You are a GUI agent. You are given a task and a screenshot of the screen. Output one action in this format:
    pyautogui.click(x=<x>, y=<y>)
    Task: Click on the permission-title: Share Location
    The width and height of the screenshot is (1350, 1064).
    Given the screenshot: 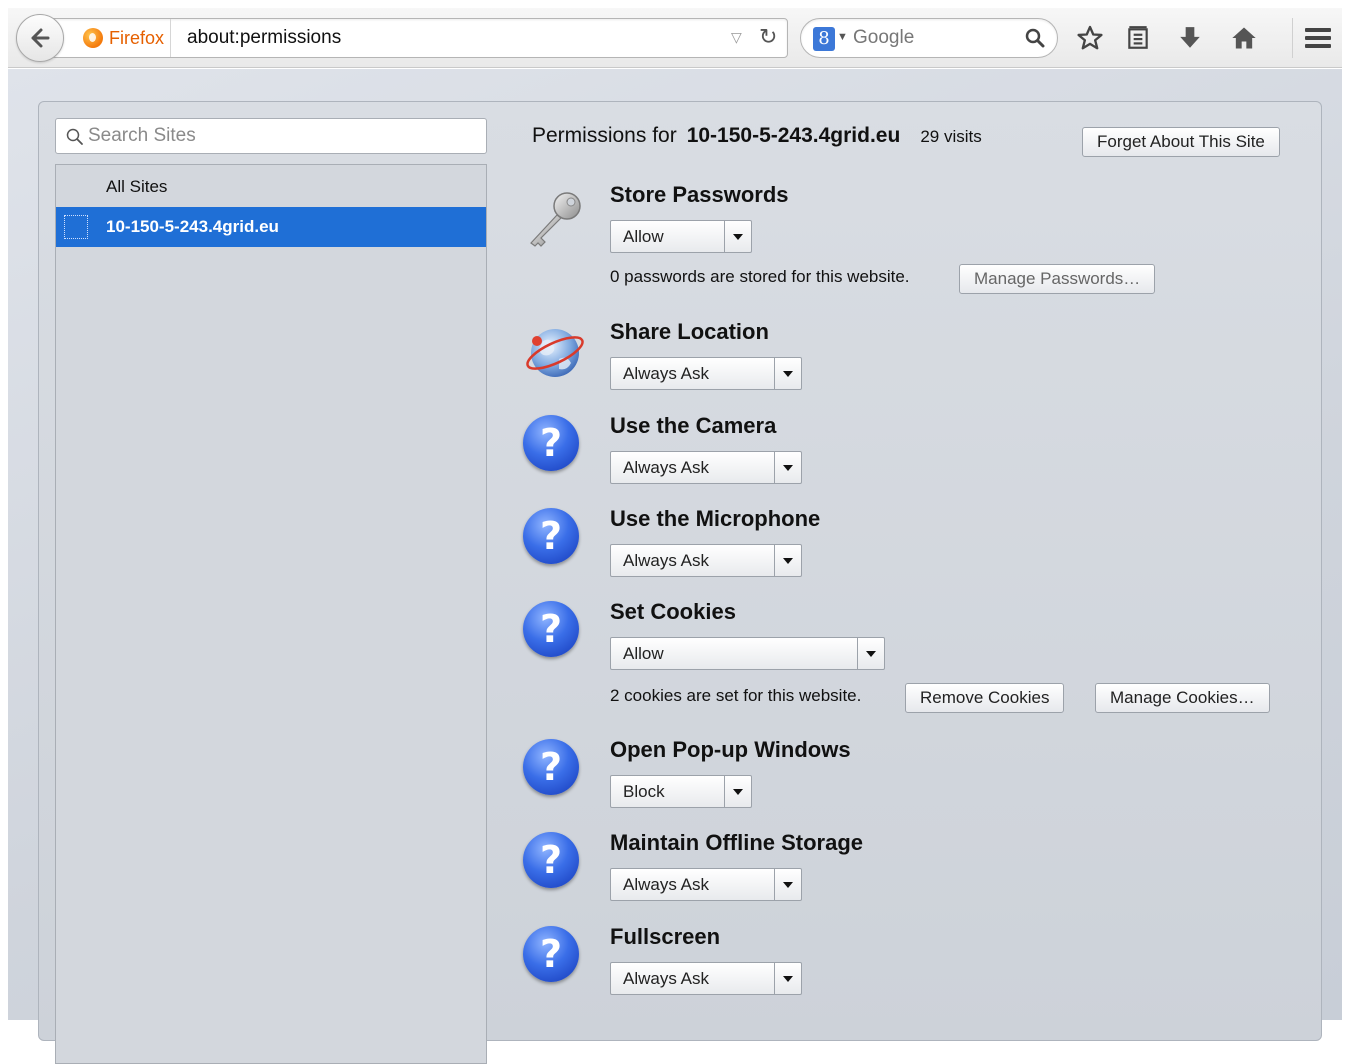 What is the action you would take?
    pyautogui.click(x=689, y=331)
    